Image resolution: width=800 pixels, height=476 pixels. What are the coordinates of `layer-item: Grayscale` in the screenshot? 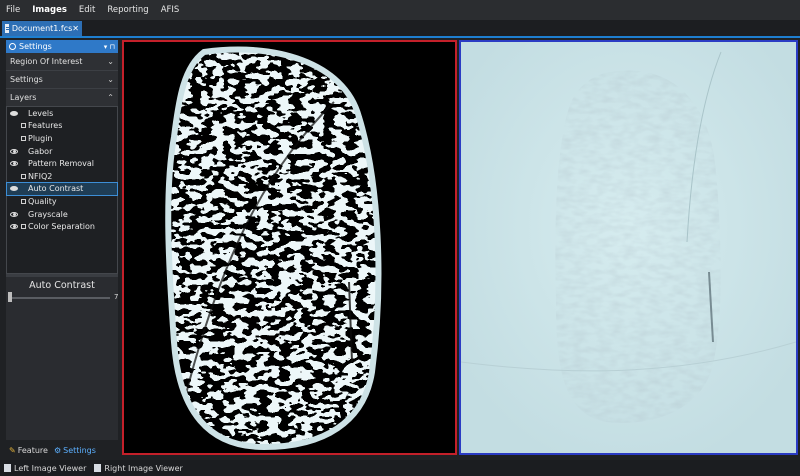 It's located at (62, 214).